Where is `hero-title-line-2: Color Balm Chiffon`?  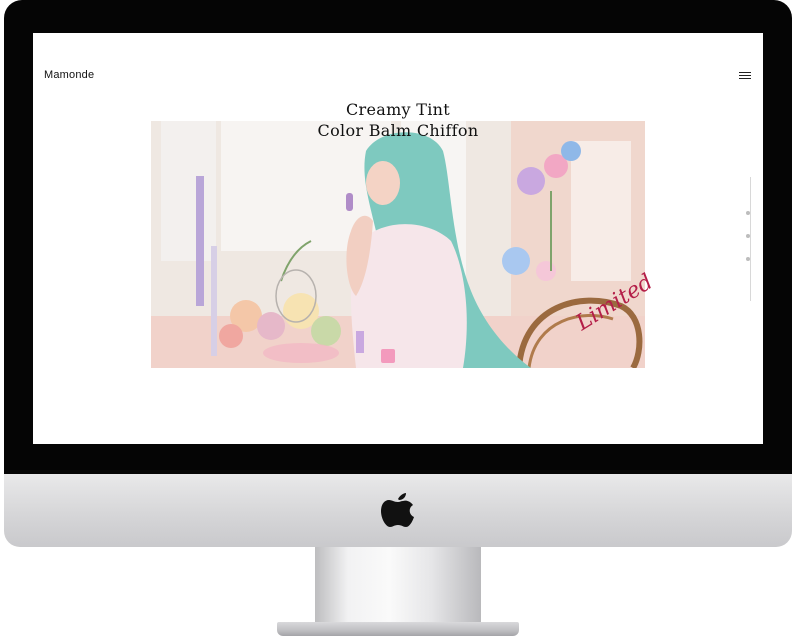 hero-title-line-2: Color Balm Chiffon is located at coordinates (398, 130).